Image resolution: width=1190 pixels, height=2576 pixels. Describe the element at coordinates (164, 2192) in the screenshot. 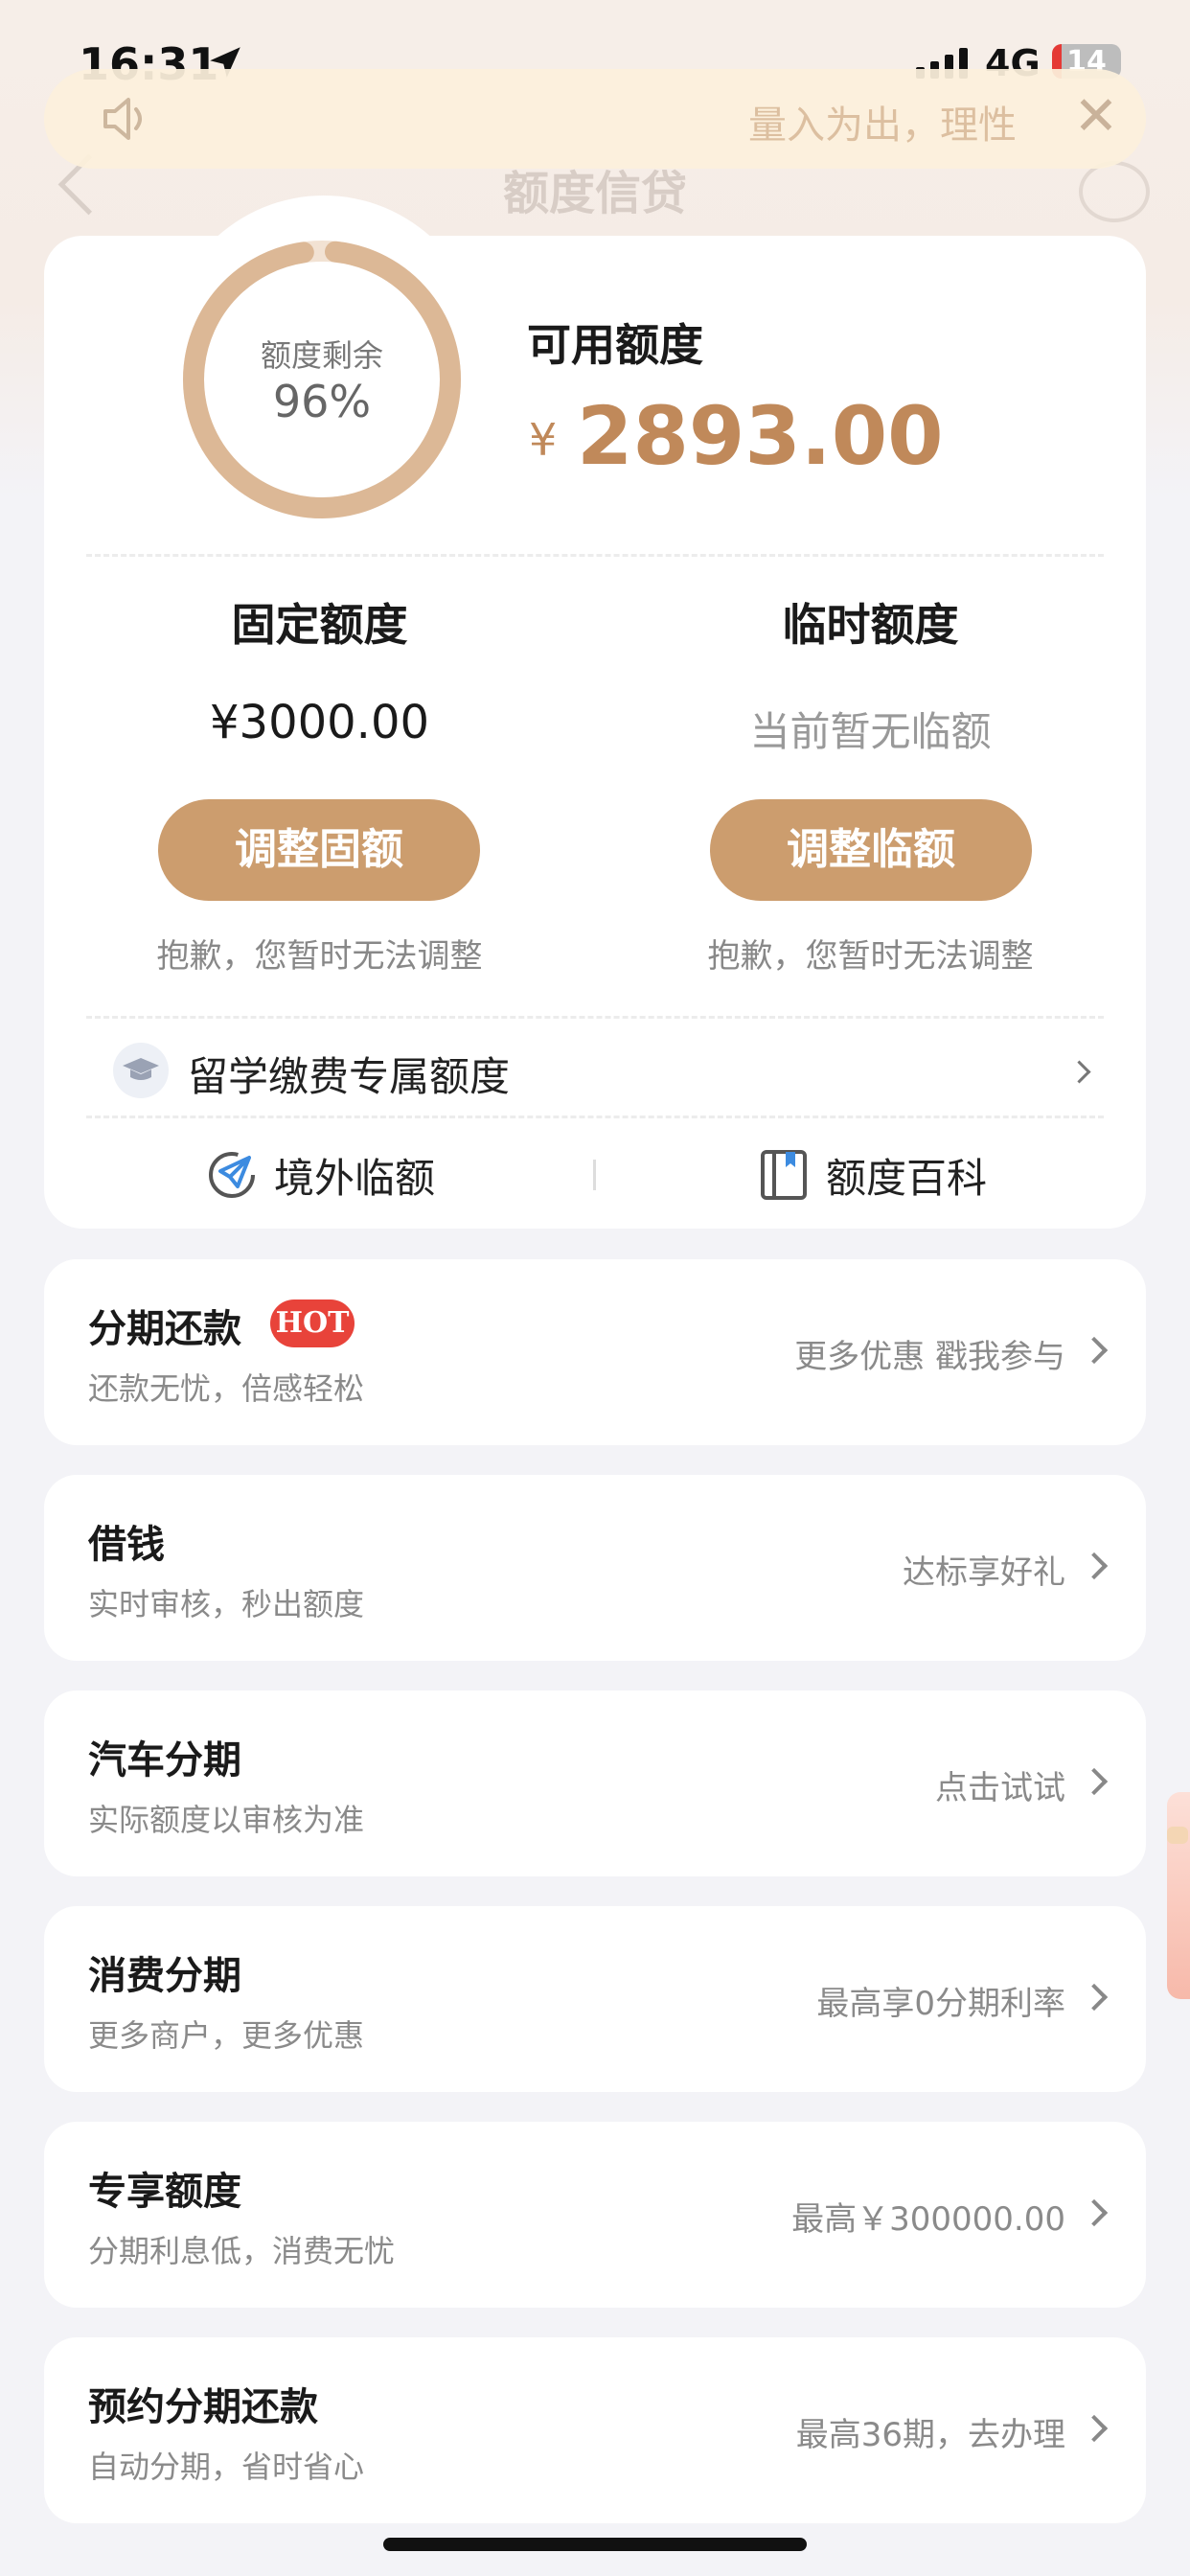

I see `row-title: 专享额度` at that location.